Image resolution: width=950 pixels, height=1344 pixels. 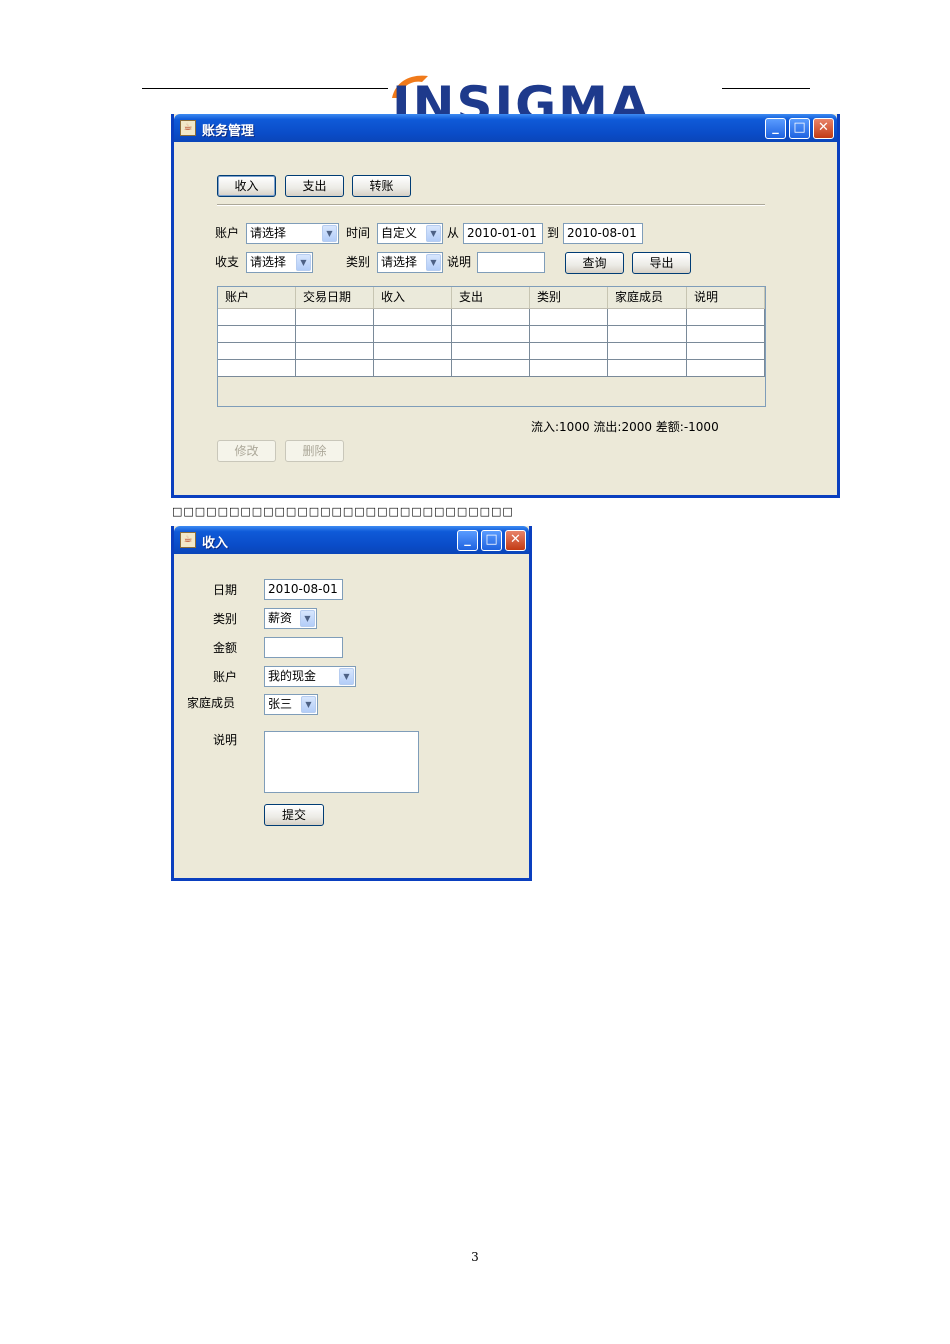 What do you see at coordinates (227, 233) in the screenshot?
I see `account-label: 账户` at bounding box center [227, 233].